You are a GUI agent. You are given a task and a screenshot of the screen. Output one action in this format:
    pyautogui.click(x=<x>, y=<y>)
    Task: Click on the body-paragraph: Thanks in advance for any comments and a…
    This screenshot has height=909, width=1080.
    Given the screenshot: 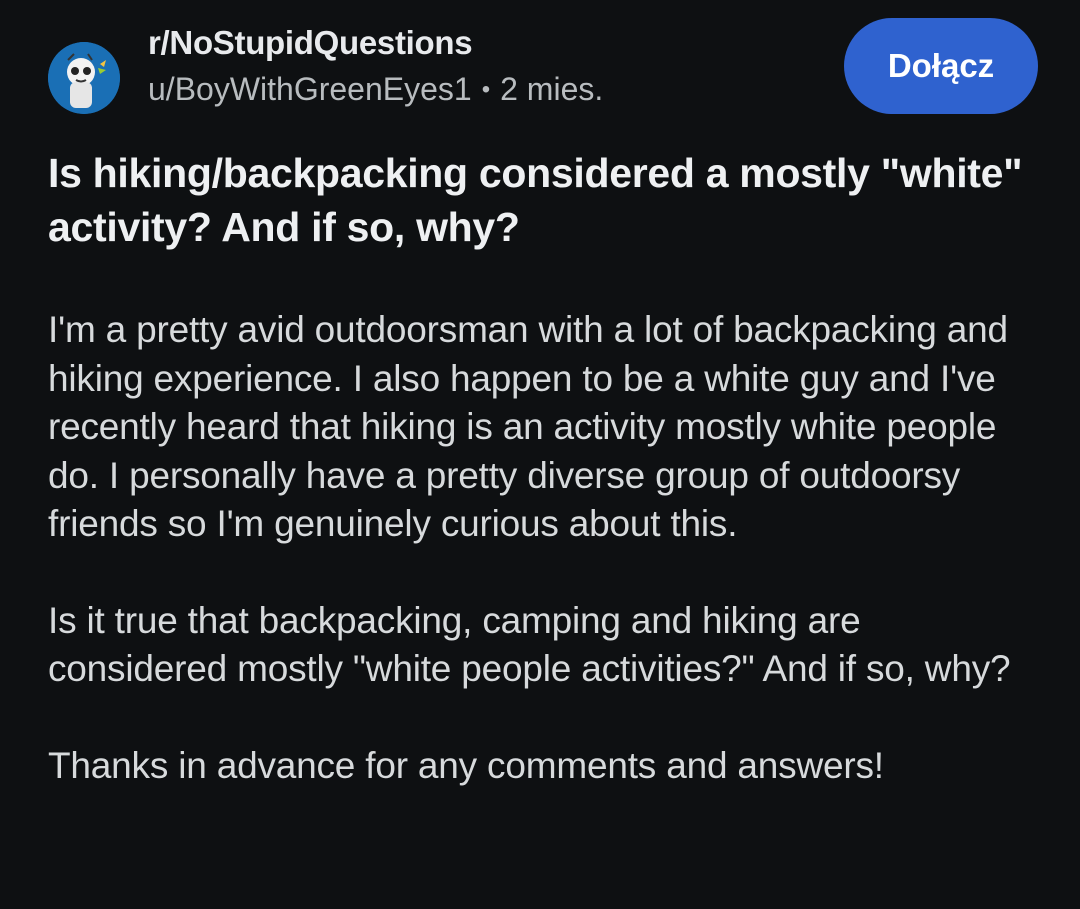 What is the action you would take?
    pyautogui.click(x=466, y=765)
    